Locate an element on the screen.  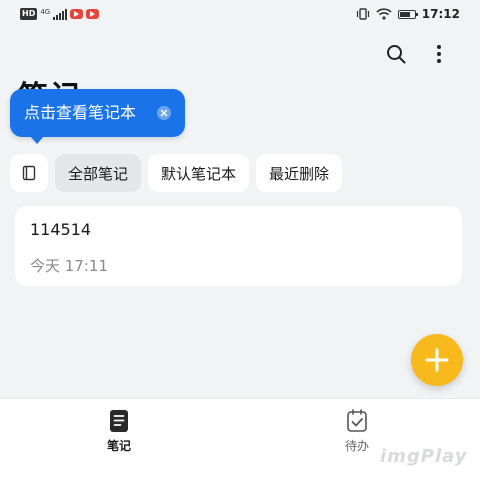
nav-todo: 待办 is located at coordinates (357, 431).